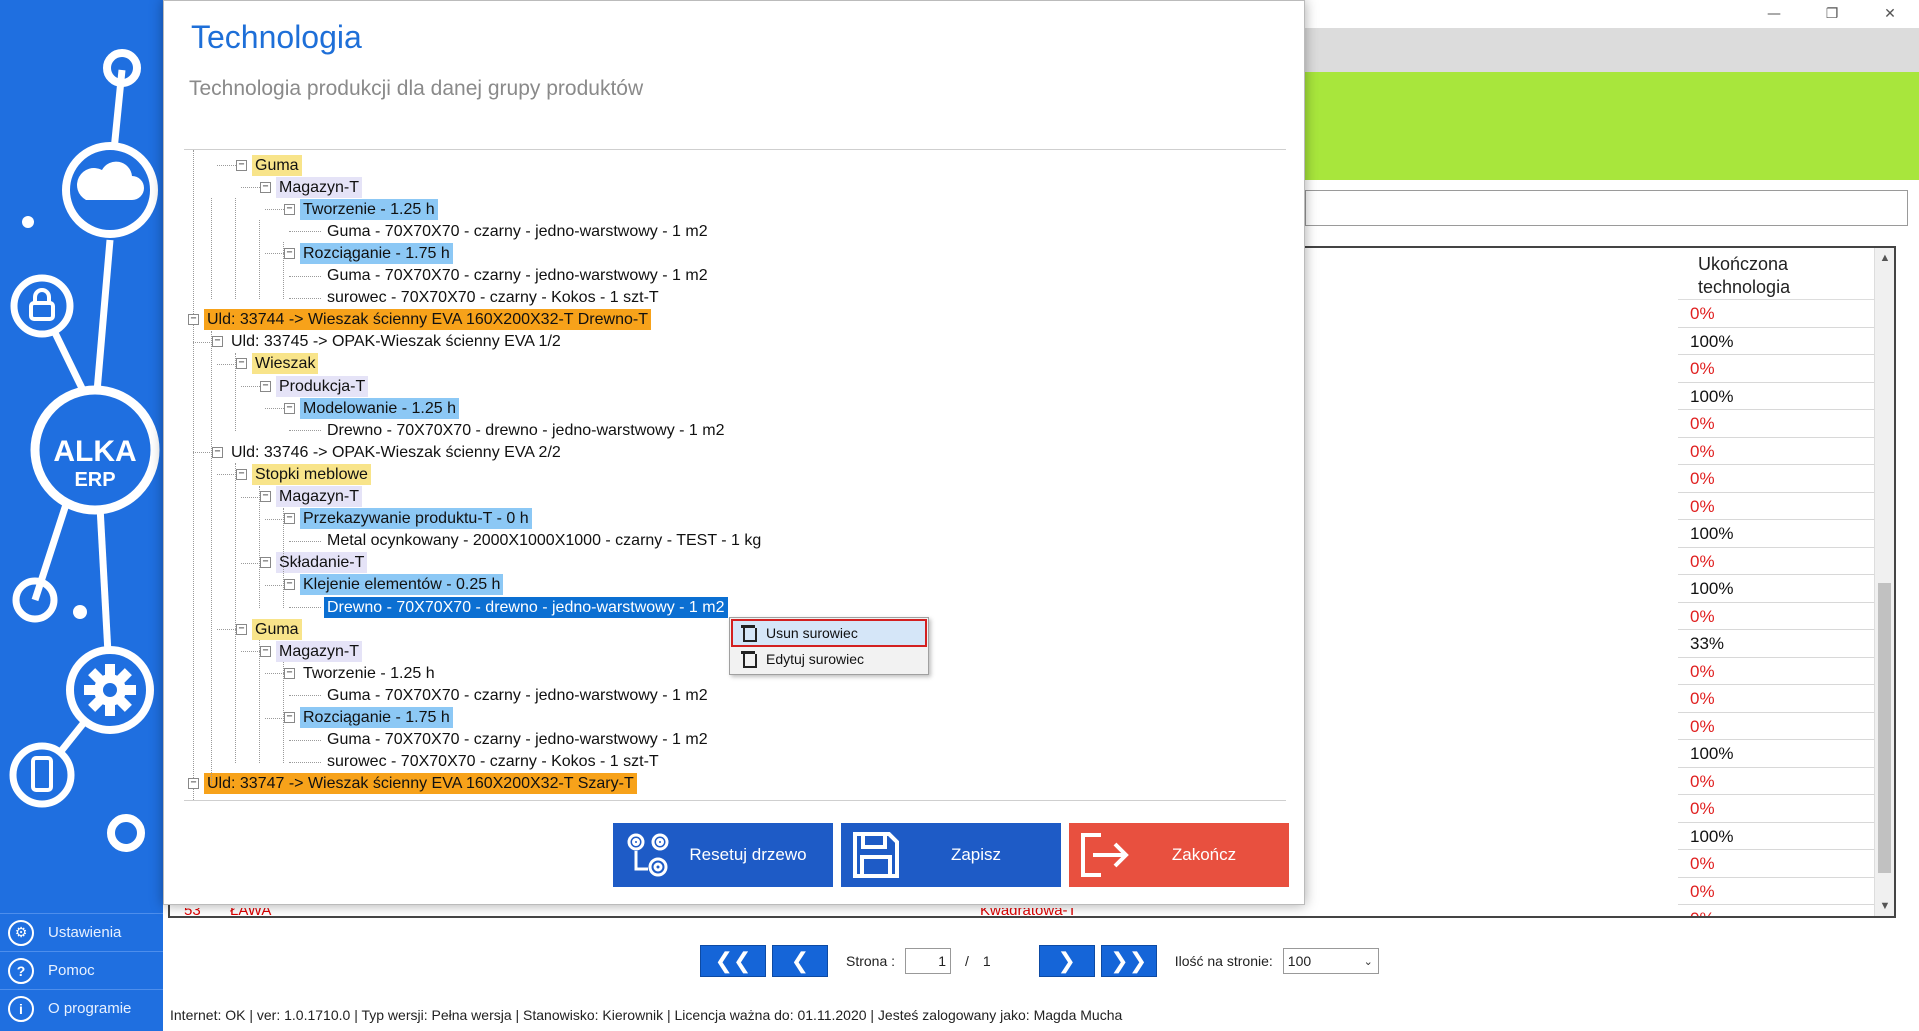  Describe the element at coordinates (314, 563) in the screenshot. I see `tree-node: − Składanie-T` at that location.